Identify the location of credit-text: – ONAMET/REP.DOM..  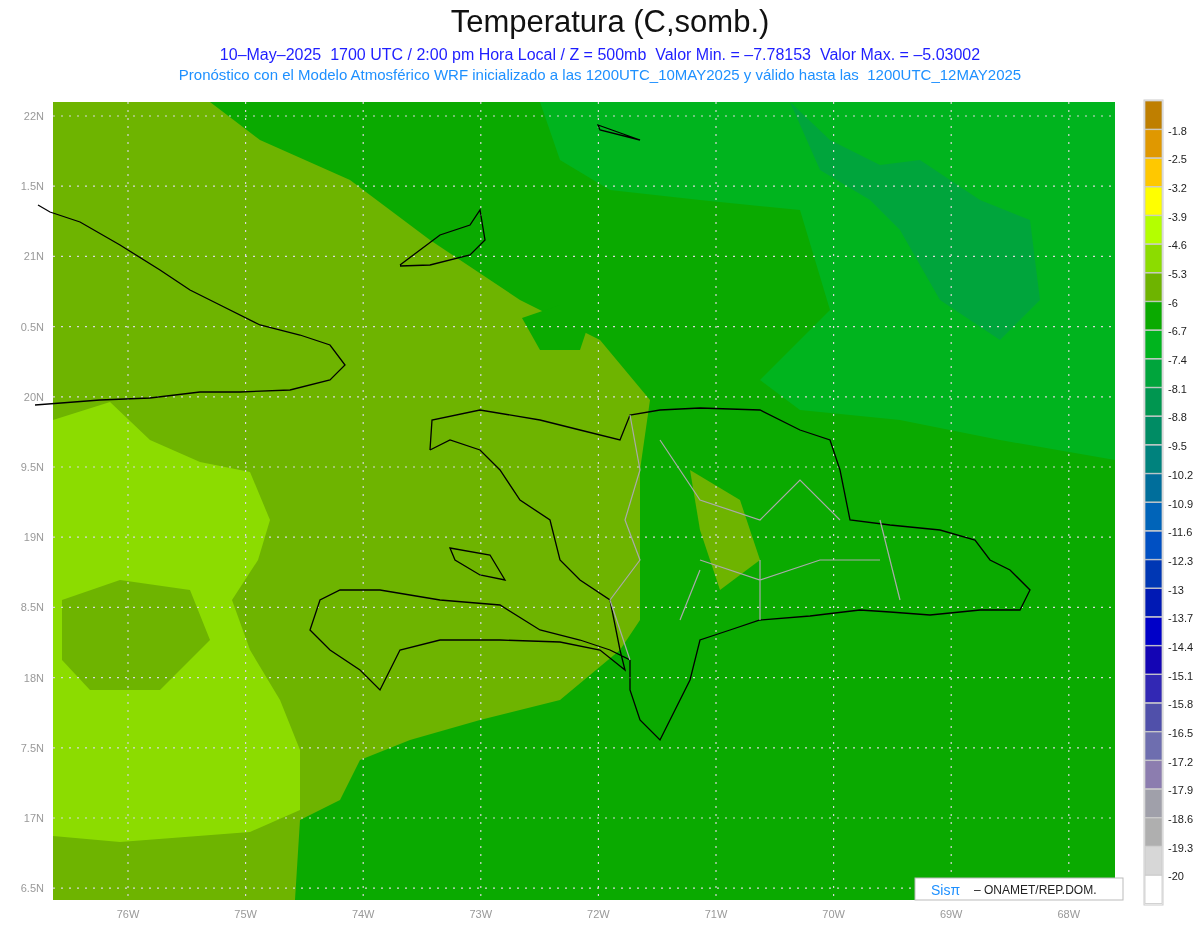
(1035, 890).